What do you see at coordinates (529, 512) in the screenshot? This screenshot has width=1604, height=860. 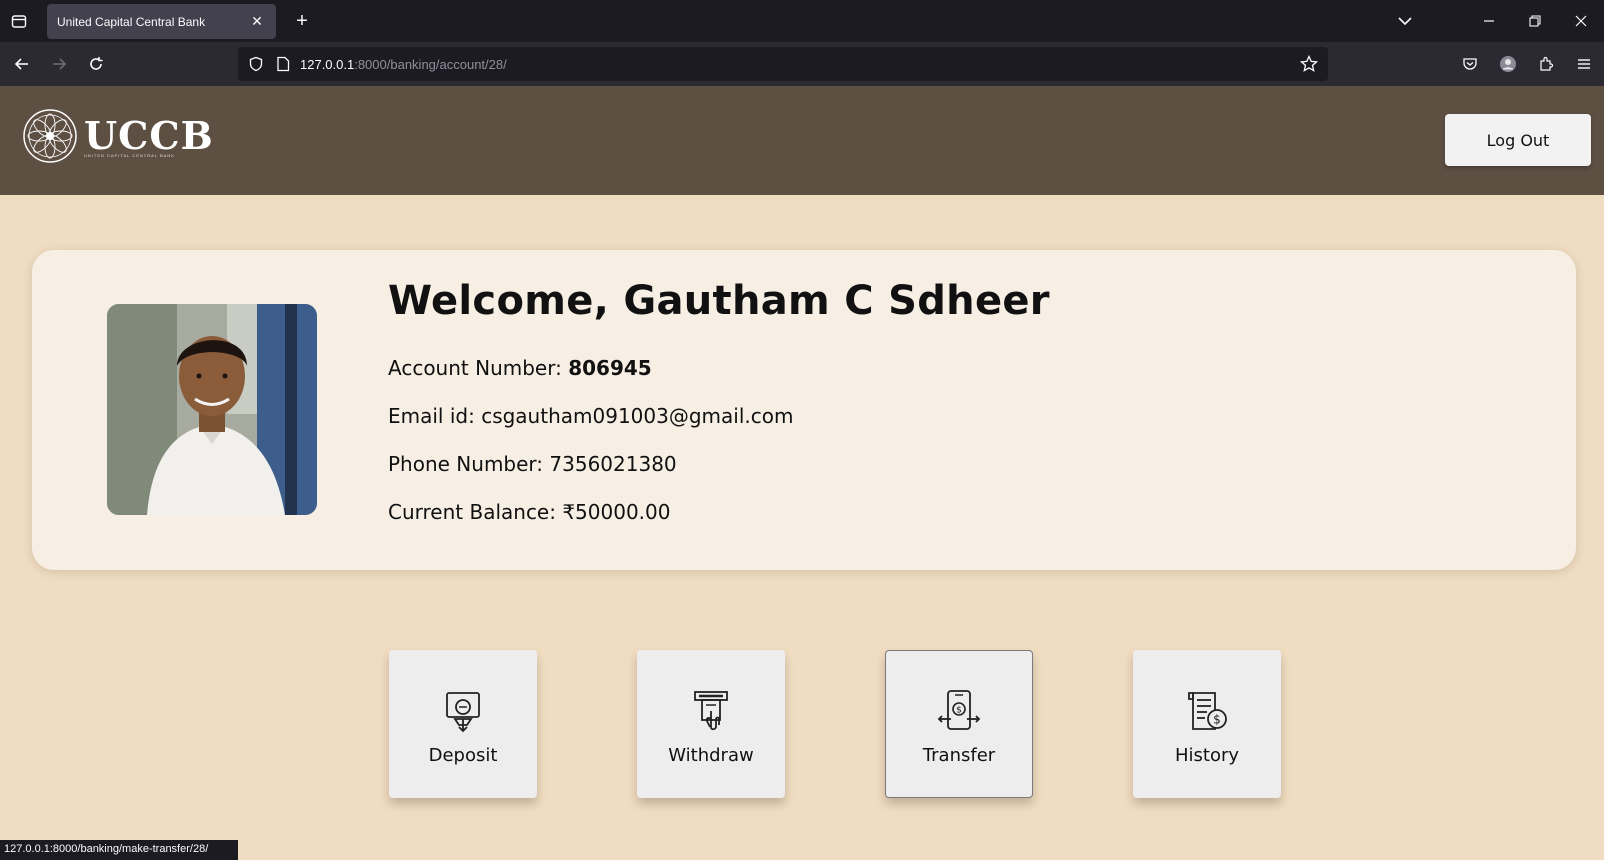 I see `balance-line: Current Balance: ₹50000.00` at bounding box center [529, 512].